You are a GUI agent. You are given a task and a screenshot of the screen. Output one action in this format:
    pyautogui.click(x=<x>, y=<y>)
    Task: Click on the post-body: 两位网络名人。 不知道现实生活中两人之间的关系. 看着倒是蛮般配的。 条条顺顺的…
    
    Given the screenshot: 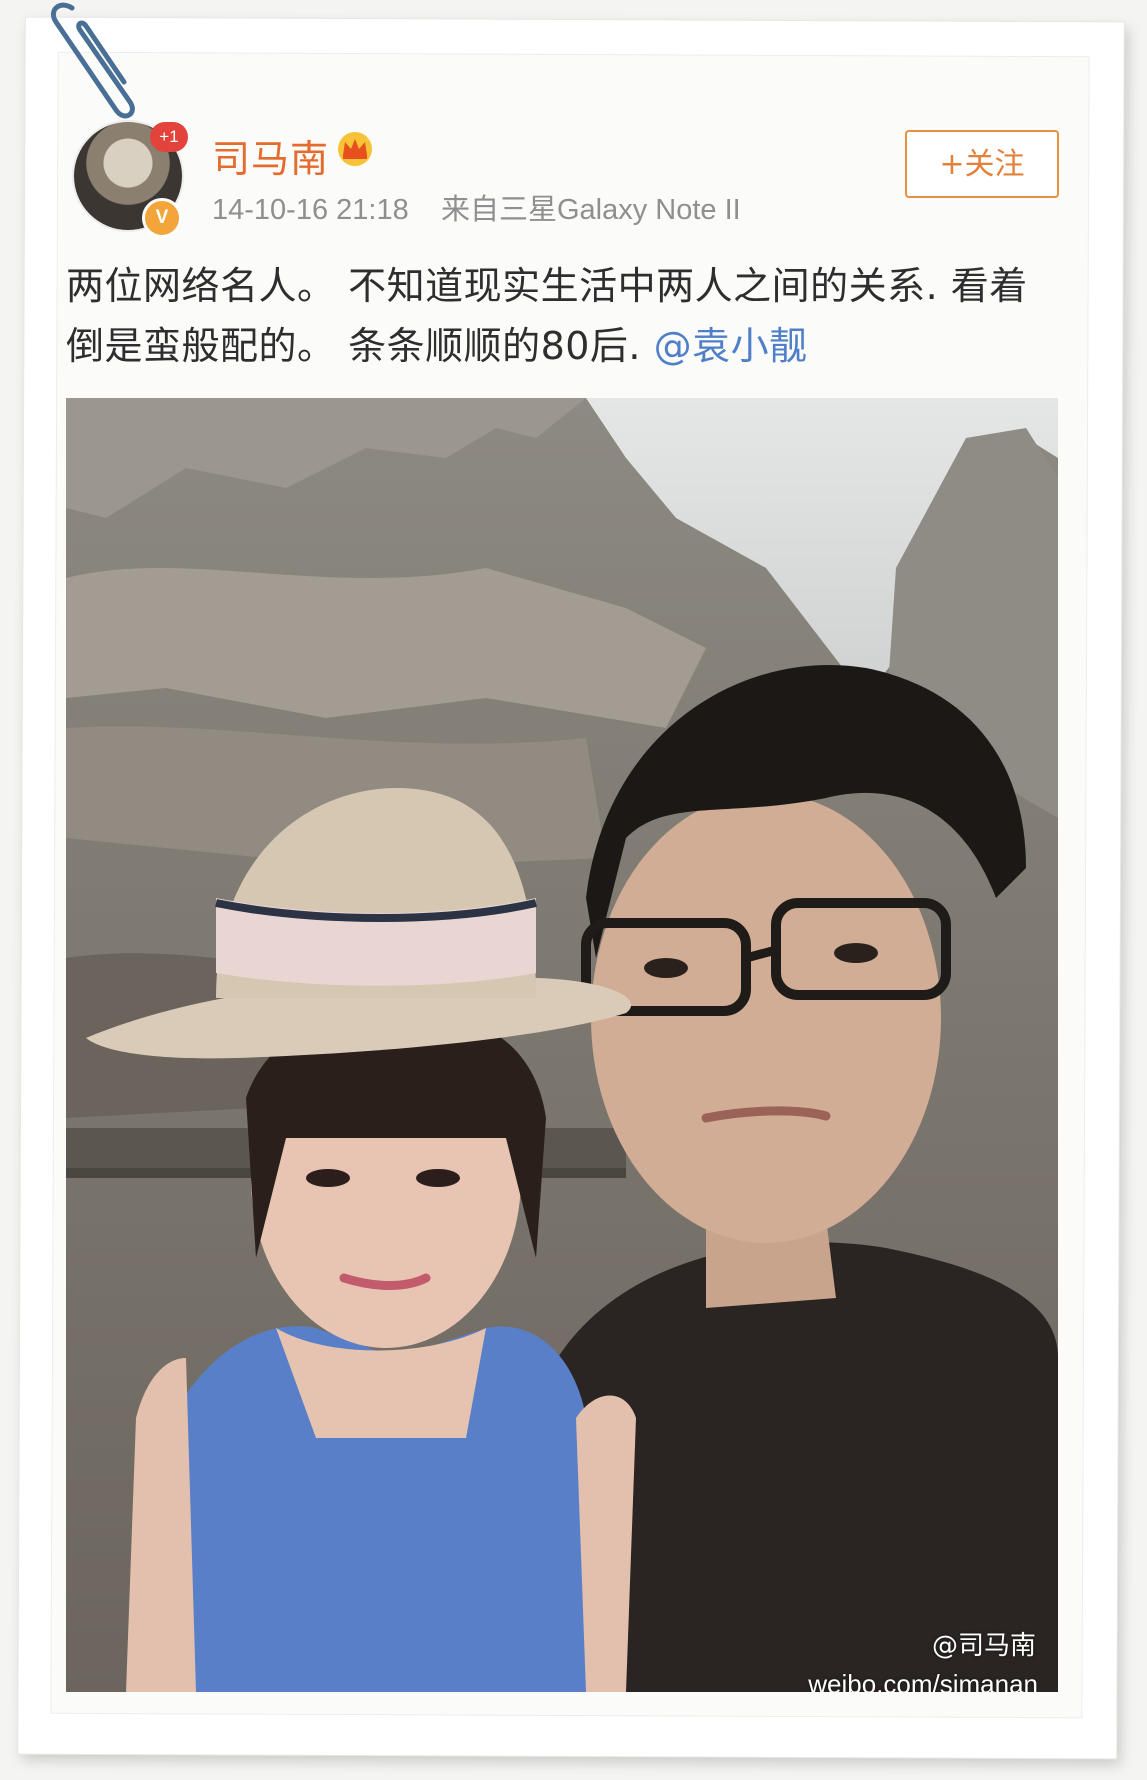 What is the action you would take?
    pyautogui.click(x=547, y=316)
    